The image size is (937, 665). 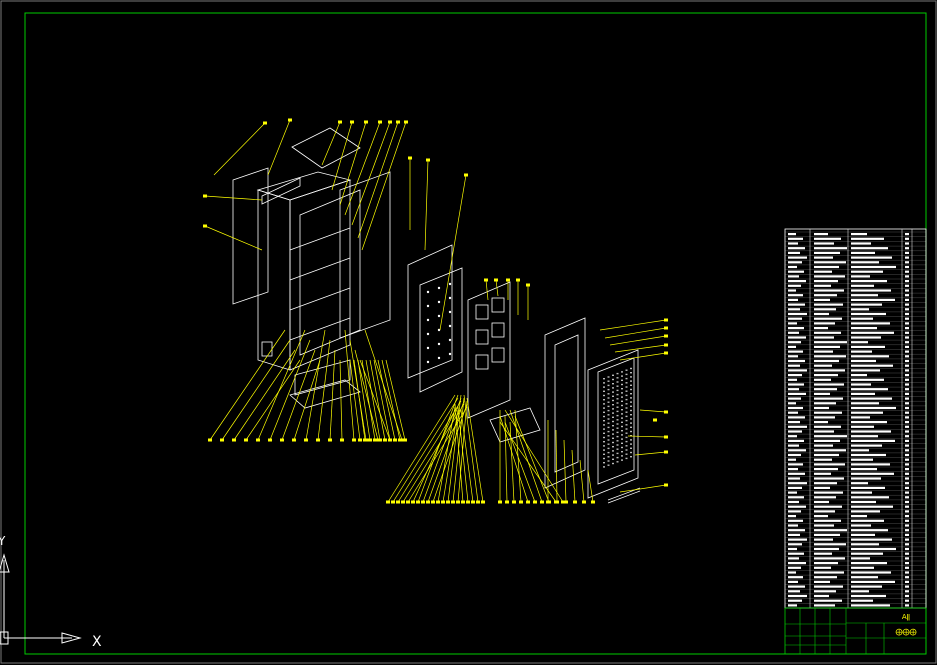 I want to click on parts-list-table, so click(x=855, y=418).